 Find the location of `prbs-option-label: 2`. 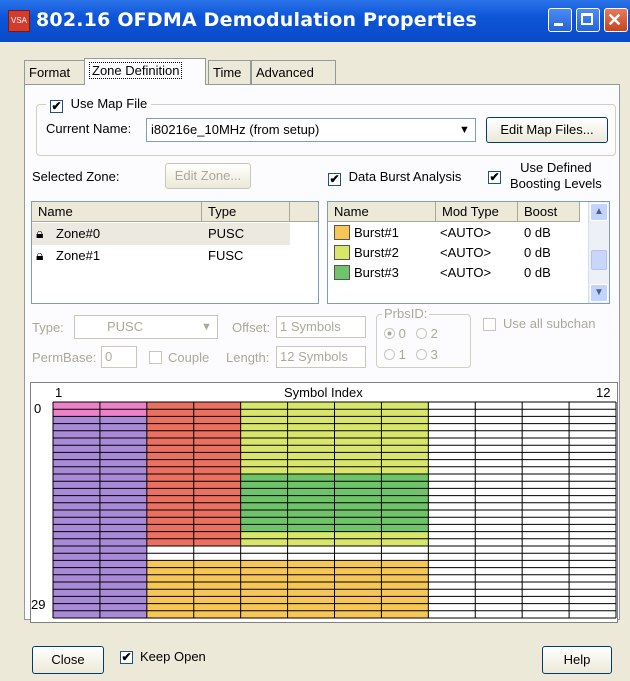

prbs-option-label: 2 is located at coordinates (434, 333).